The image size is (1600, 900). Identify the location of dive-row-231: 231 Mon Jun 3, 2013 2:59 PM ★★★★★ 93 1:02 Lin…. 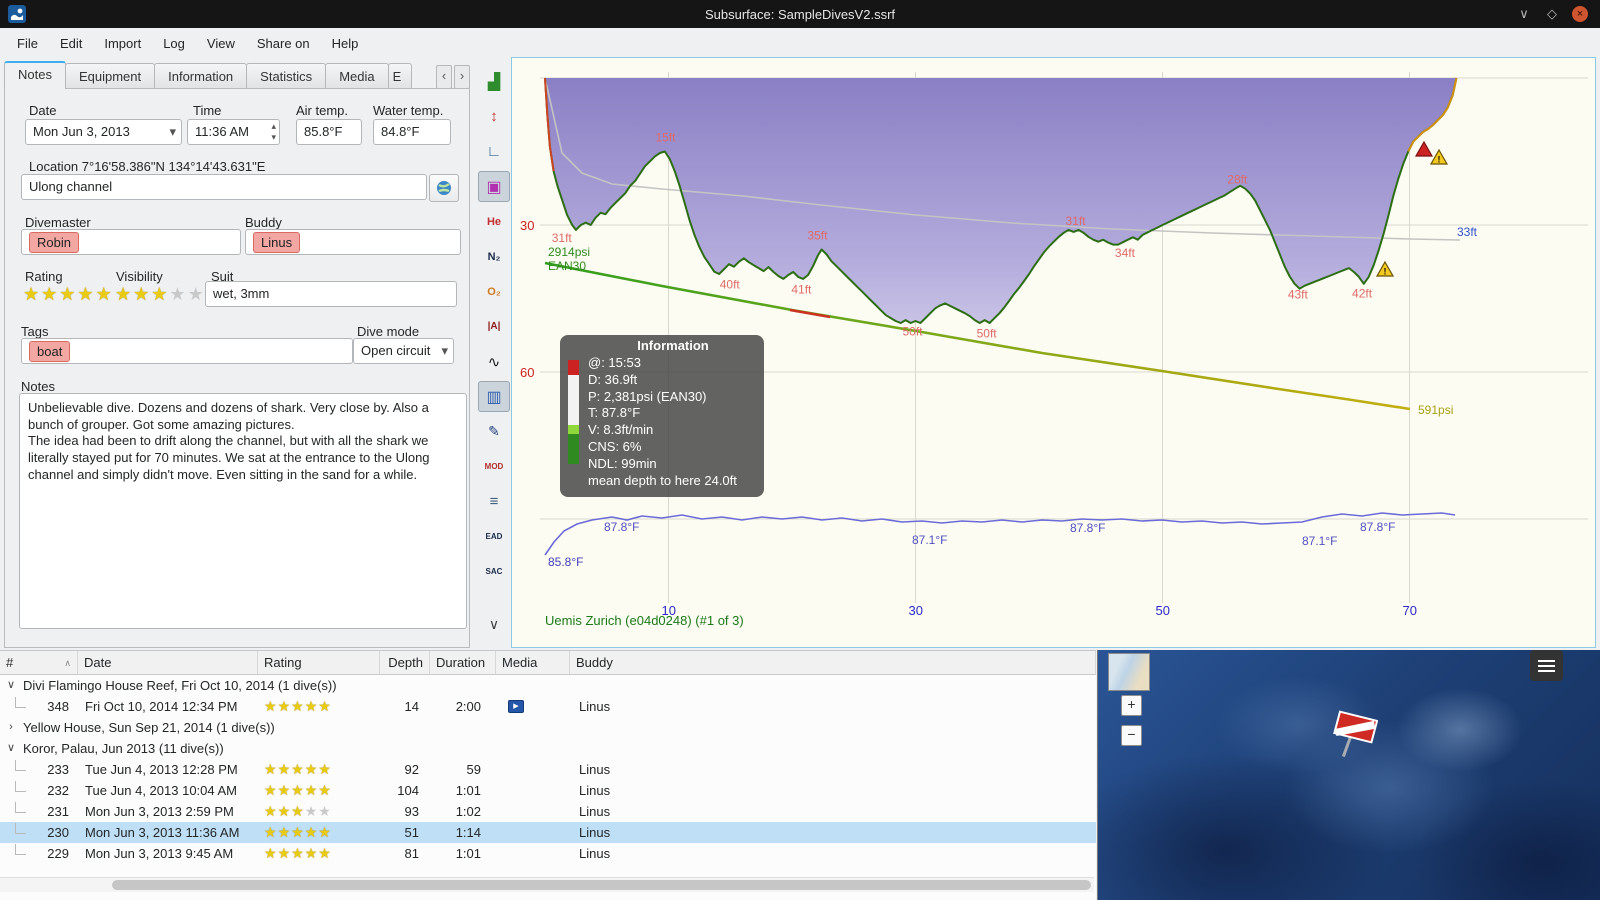
(548, 811).